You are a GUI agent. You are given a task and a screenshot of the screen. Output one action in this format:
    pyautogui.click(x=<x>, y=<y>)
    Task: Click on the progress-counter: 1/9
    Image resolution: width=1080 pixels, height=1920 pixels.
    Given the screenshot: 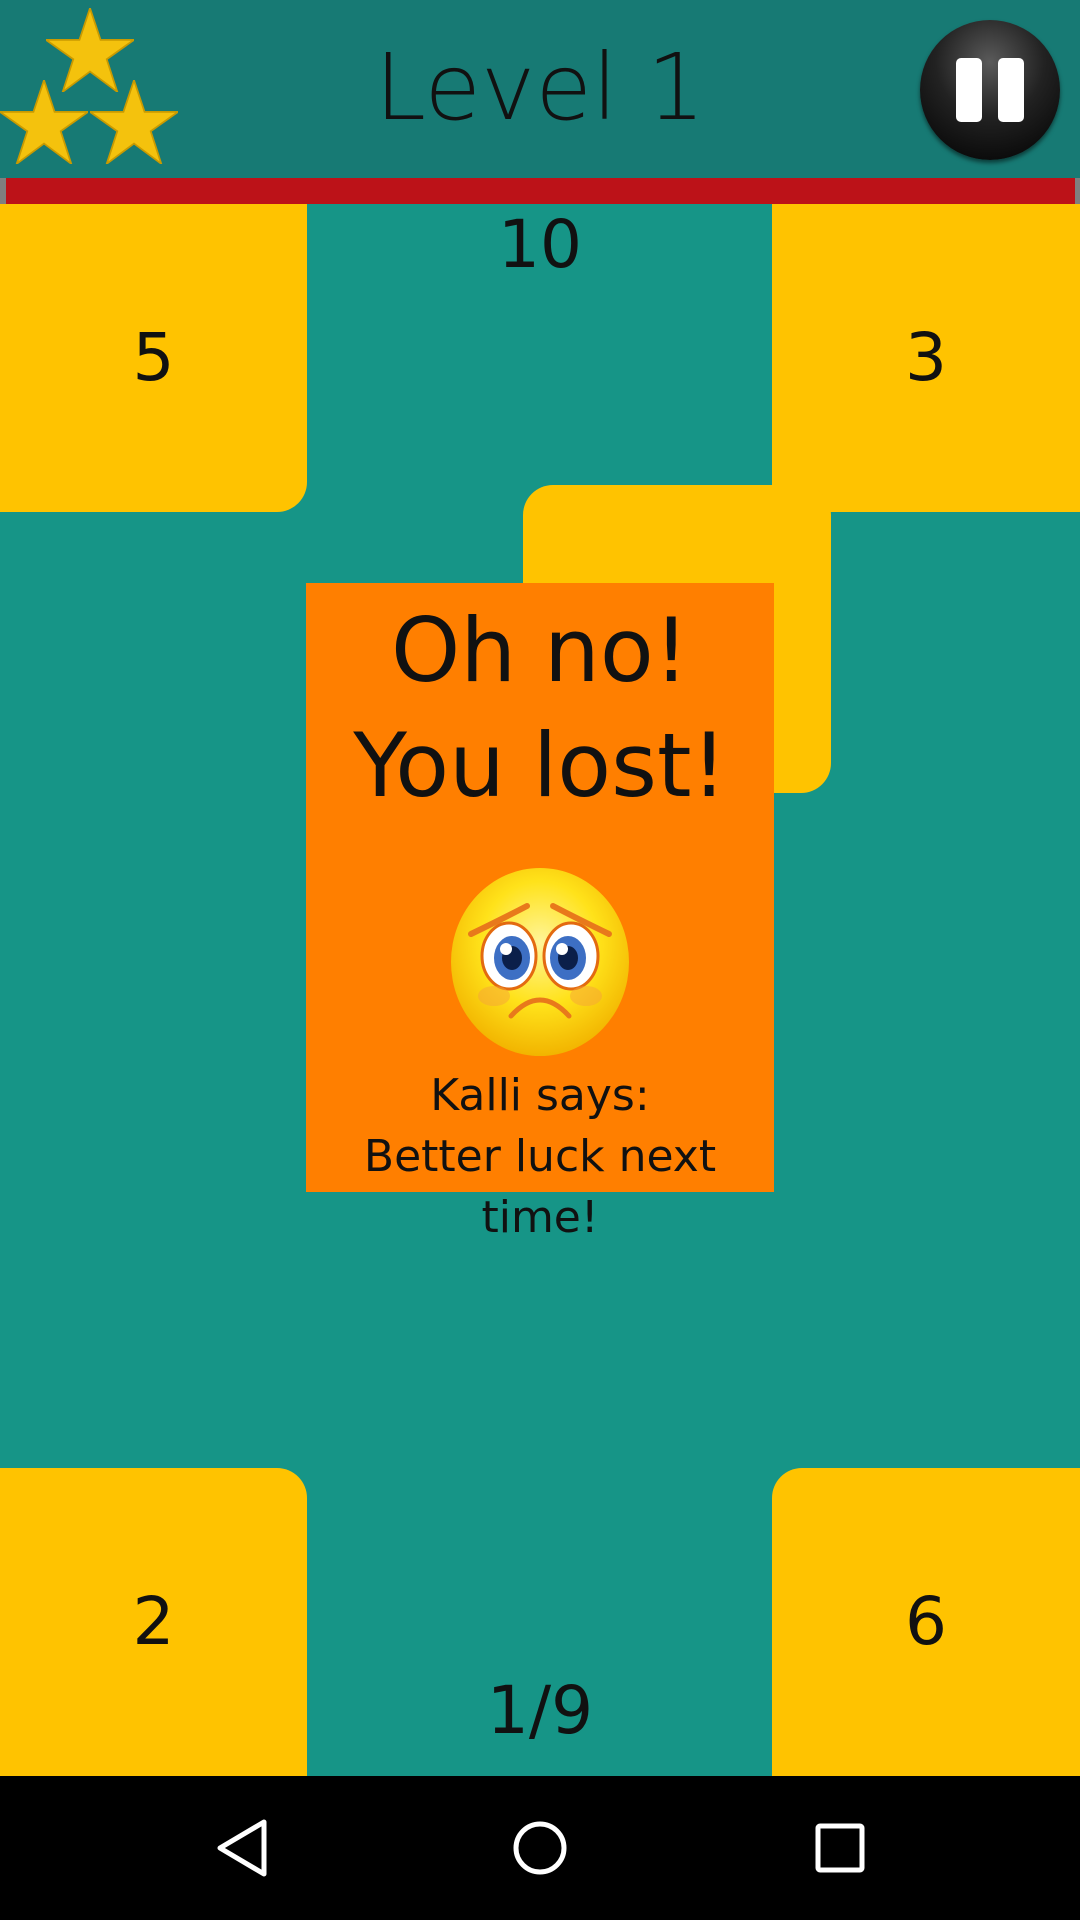 What is the action you would take?
    pyautogui.click(x=540, y=1710)
    